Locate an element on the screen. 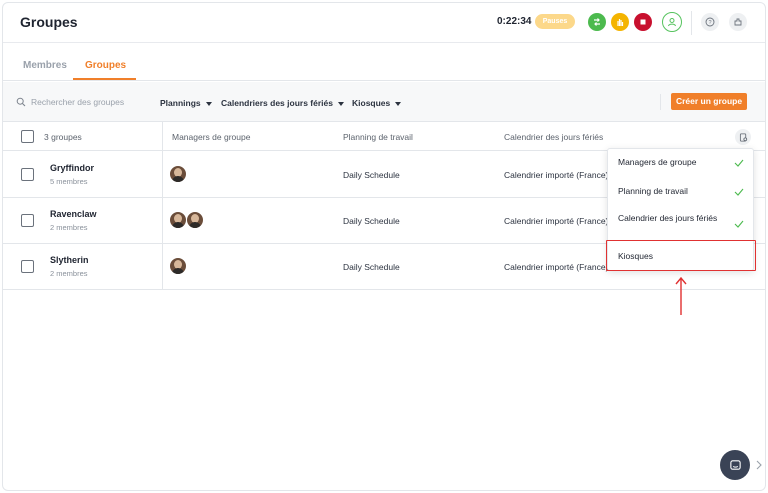 This screenshot has height=493, width=768. pause-button: Pauses is located at coordinates (555, 21).